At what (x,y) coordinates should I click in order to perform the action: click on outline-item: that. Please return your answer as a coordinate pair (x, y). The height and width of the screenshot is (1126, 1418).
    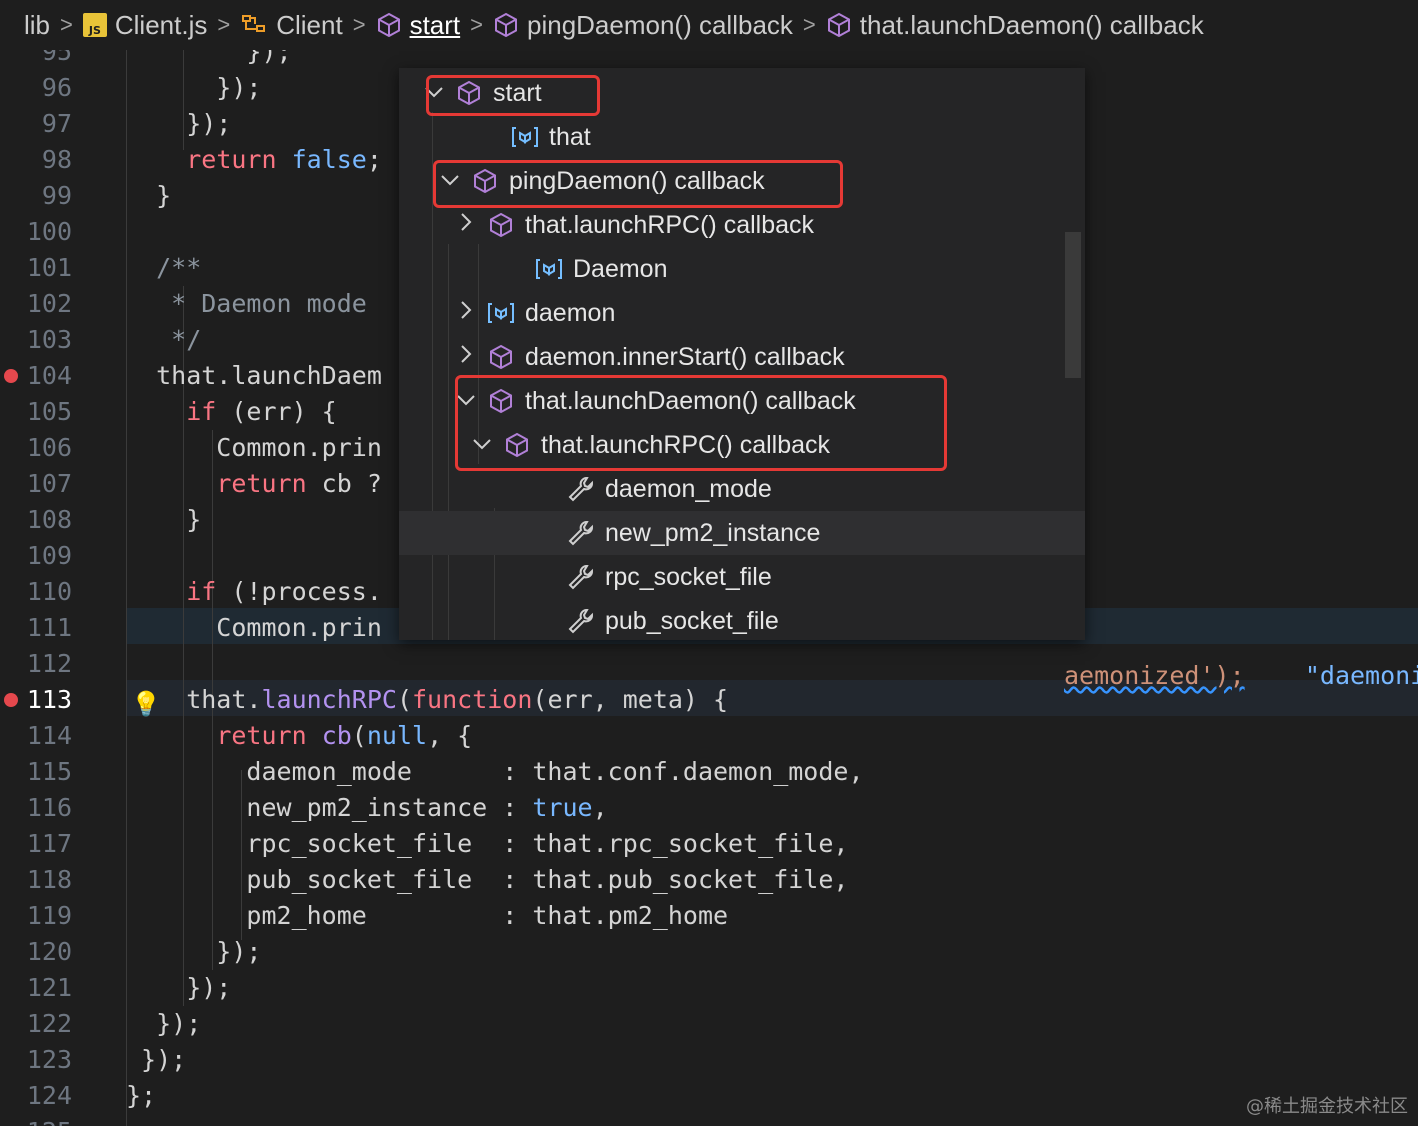
    Looking at the image, I should click on (742, 137).